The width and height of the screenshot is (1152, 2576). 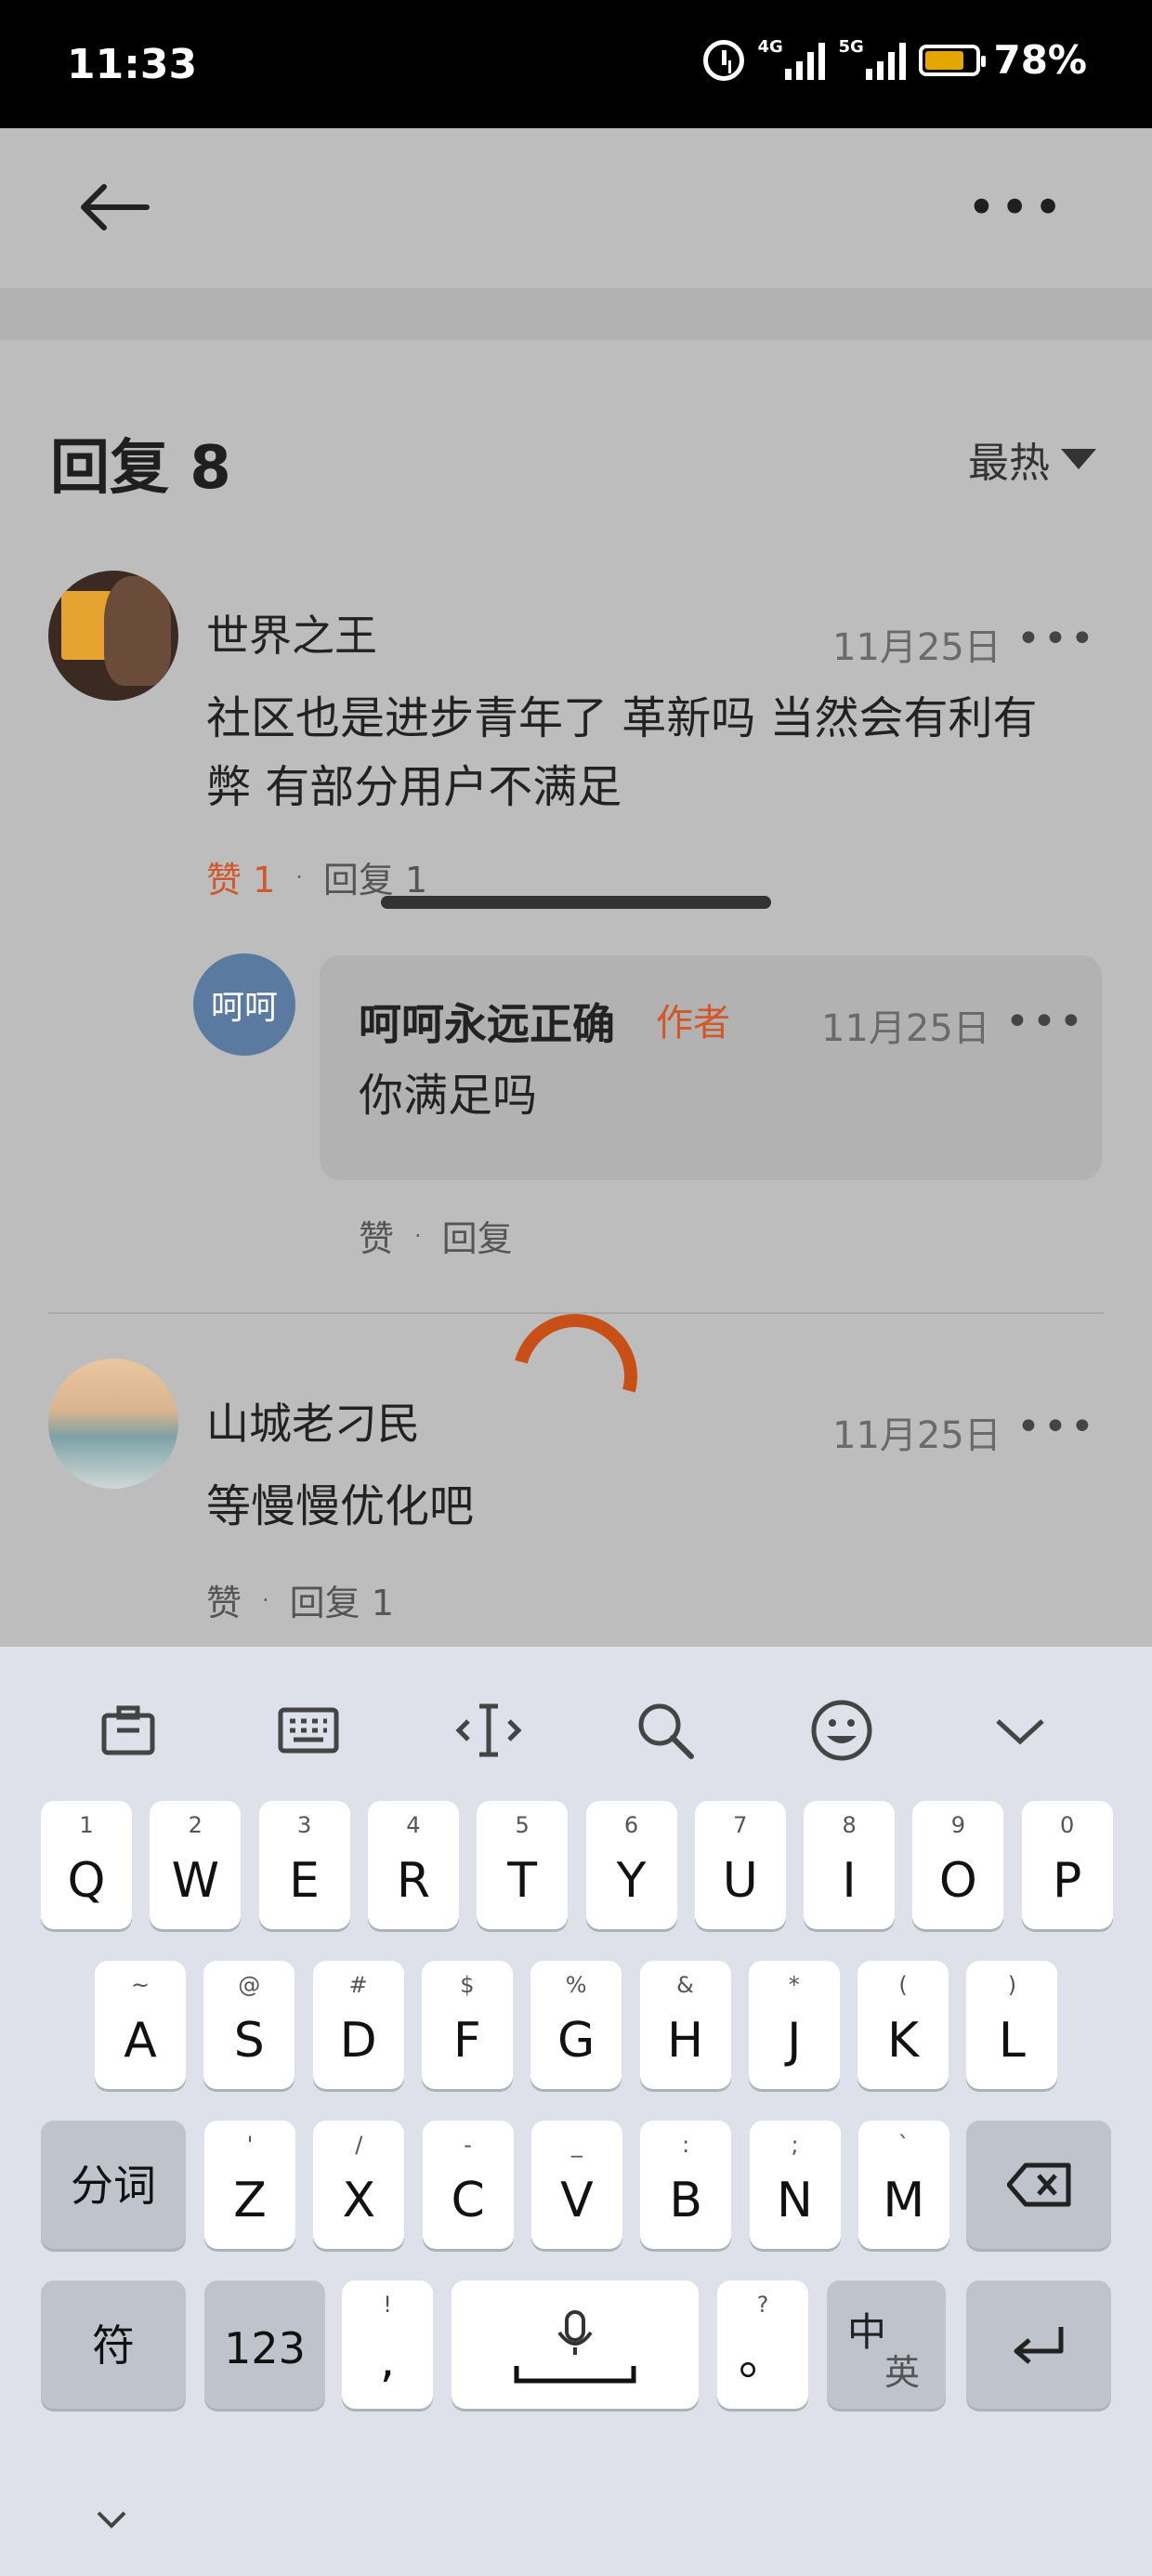 I want to click on backspace-icon, so click(x=1039, y=2184).